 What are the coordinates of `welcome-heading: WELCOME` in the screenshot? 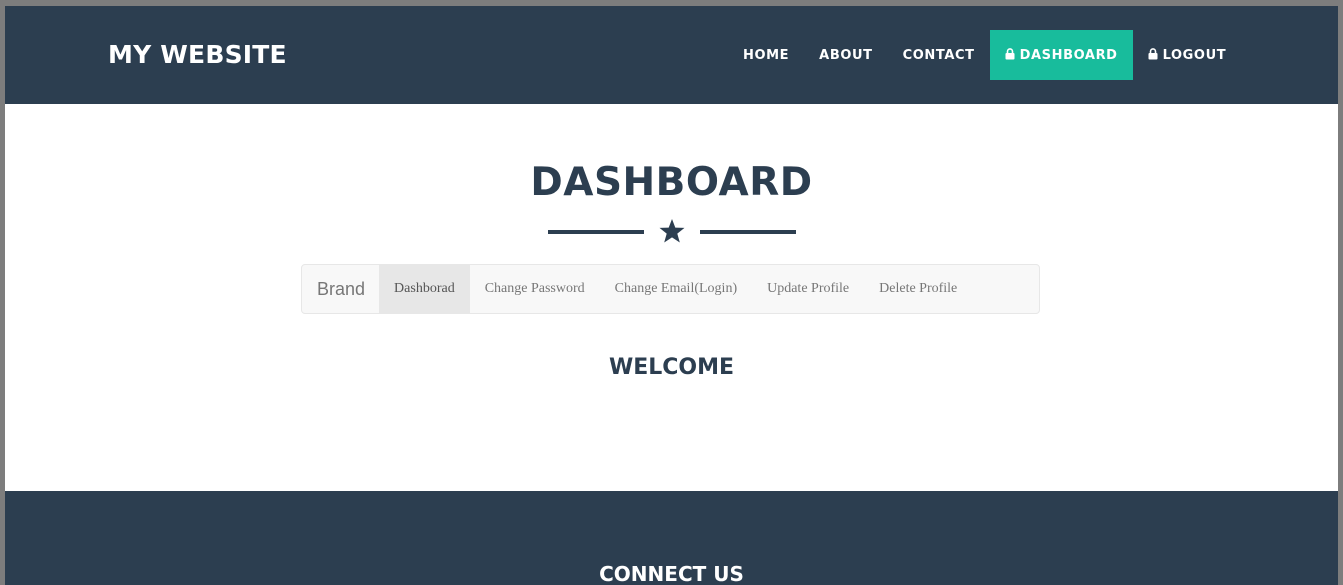 It's located at (671, 367).